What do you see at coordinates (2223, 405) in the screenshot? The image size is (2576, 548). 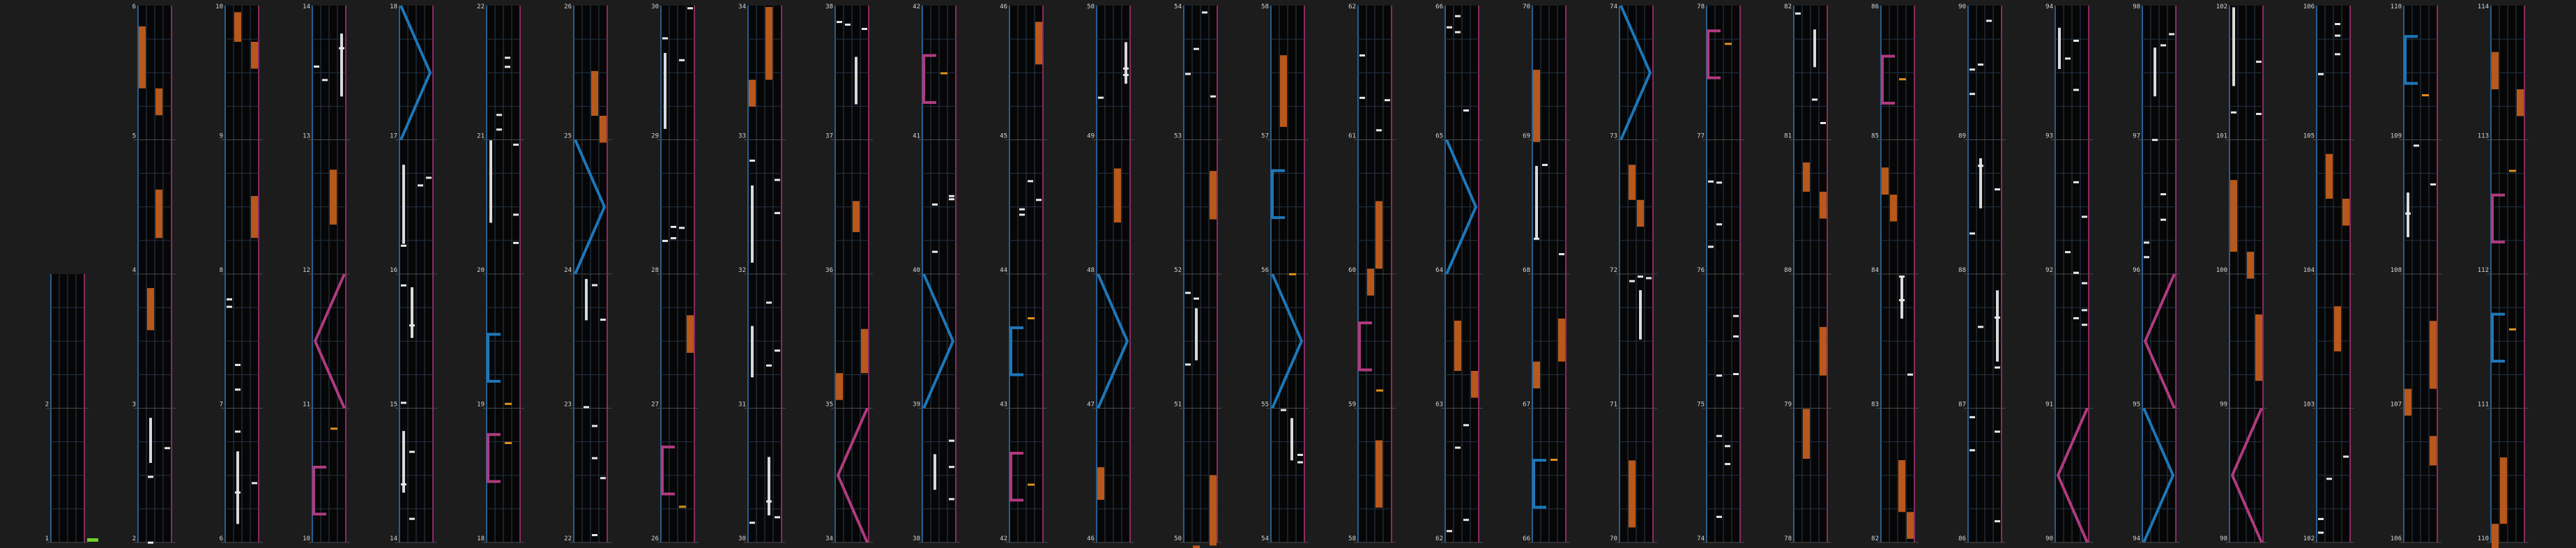 I see `measure-number: 99` at bounding box center [2223, 405].